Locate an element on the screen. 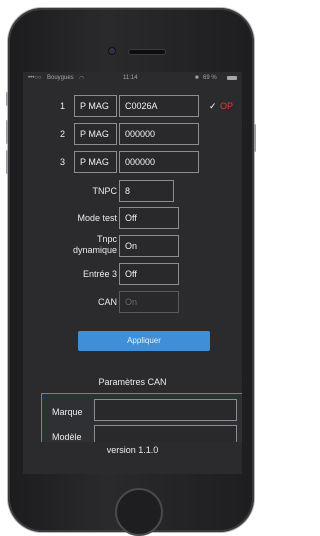  version-text: version 1.1.0 is located at coordinates (132, 458).